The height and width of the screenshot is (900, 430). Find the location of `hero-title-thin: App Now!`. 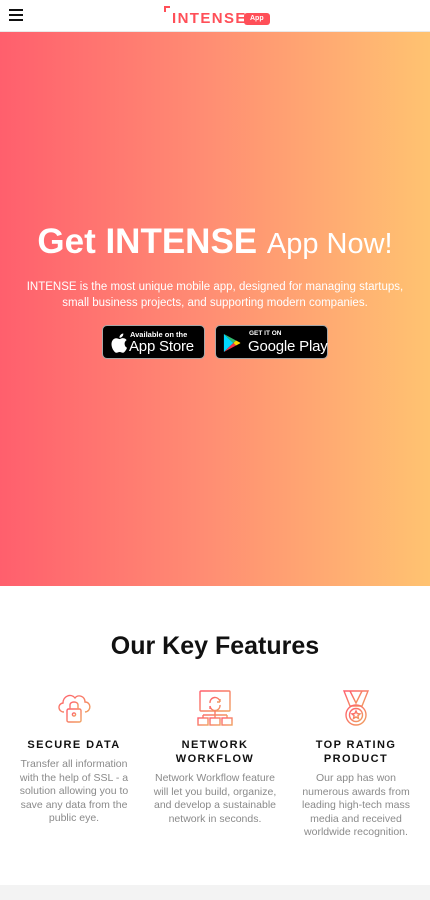

hero-title-thin: App Now! is located at coordinates (329, 244).